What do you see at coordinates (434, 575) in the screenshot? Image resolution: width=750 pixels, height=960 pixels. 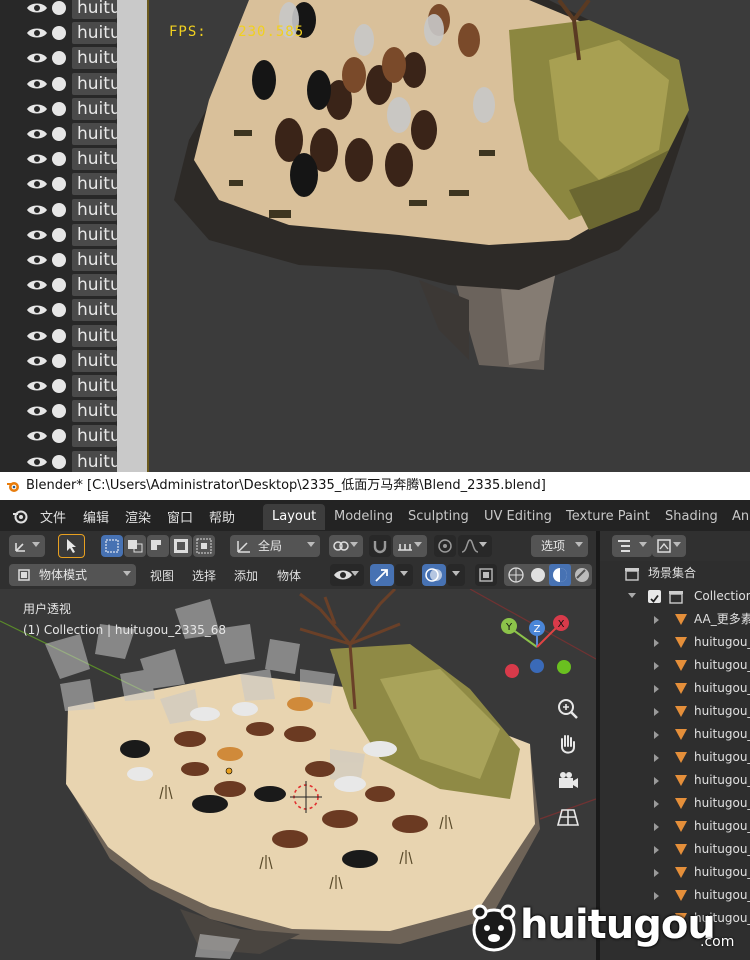 I see `overlays-toggle` at bounding box center [434, 575].